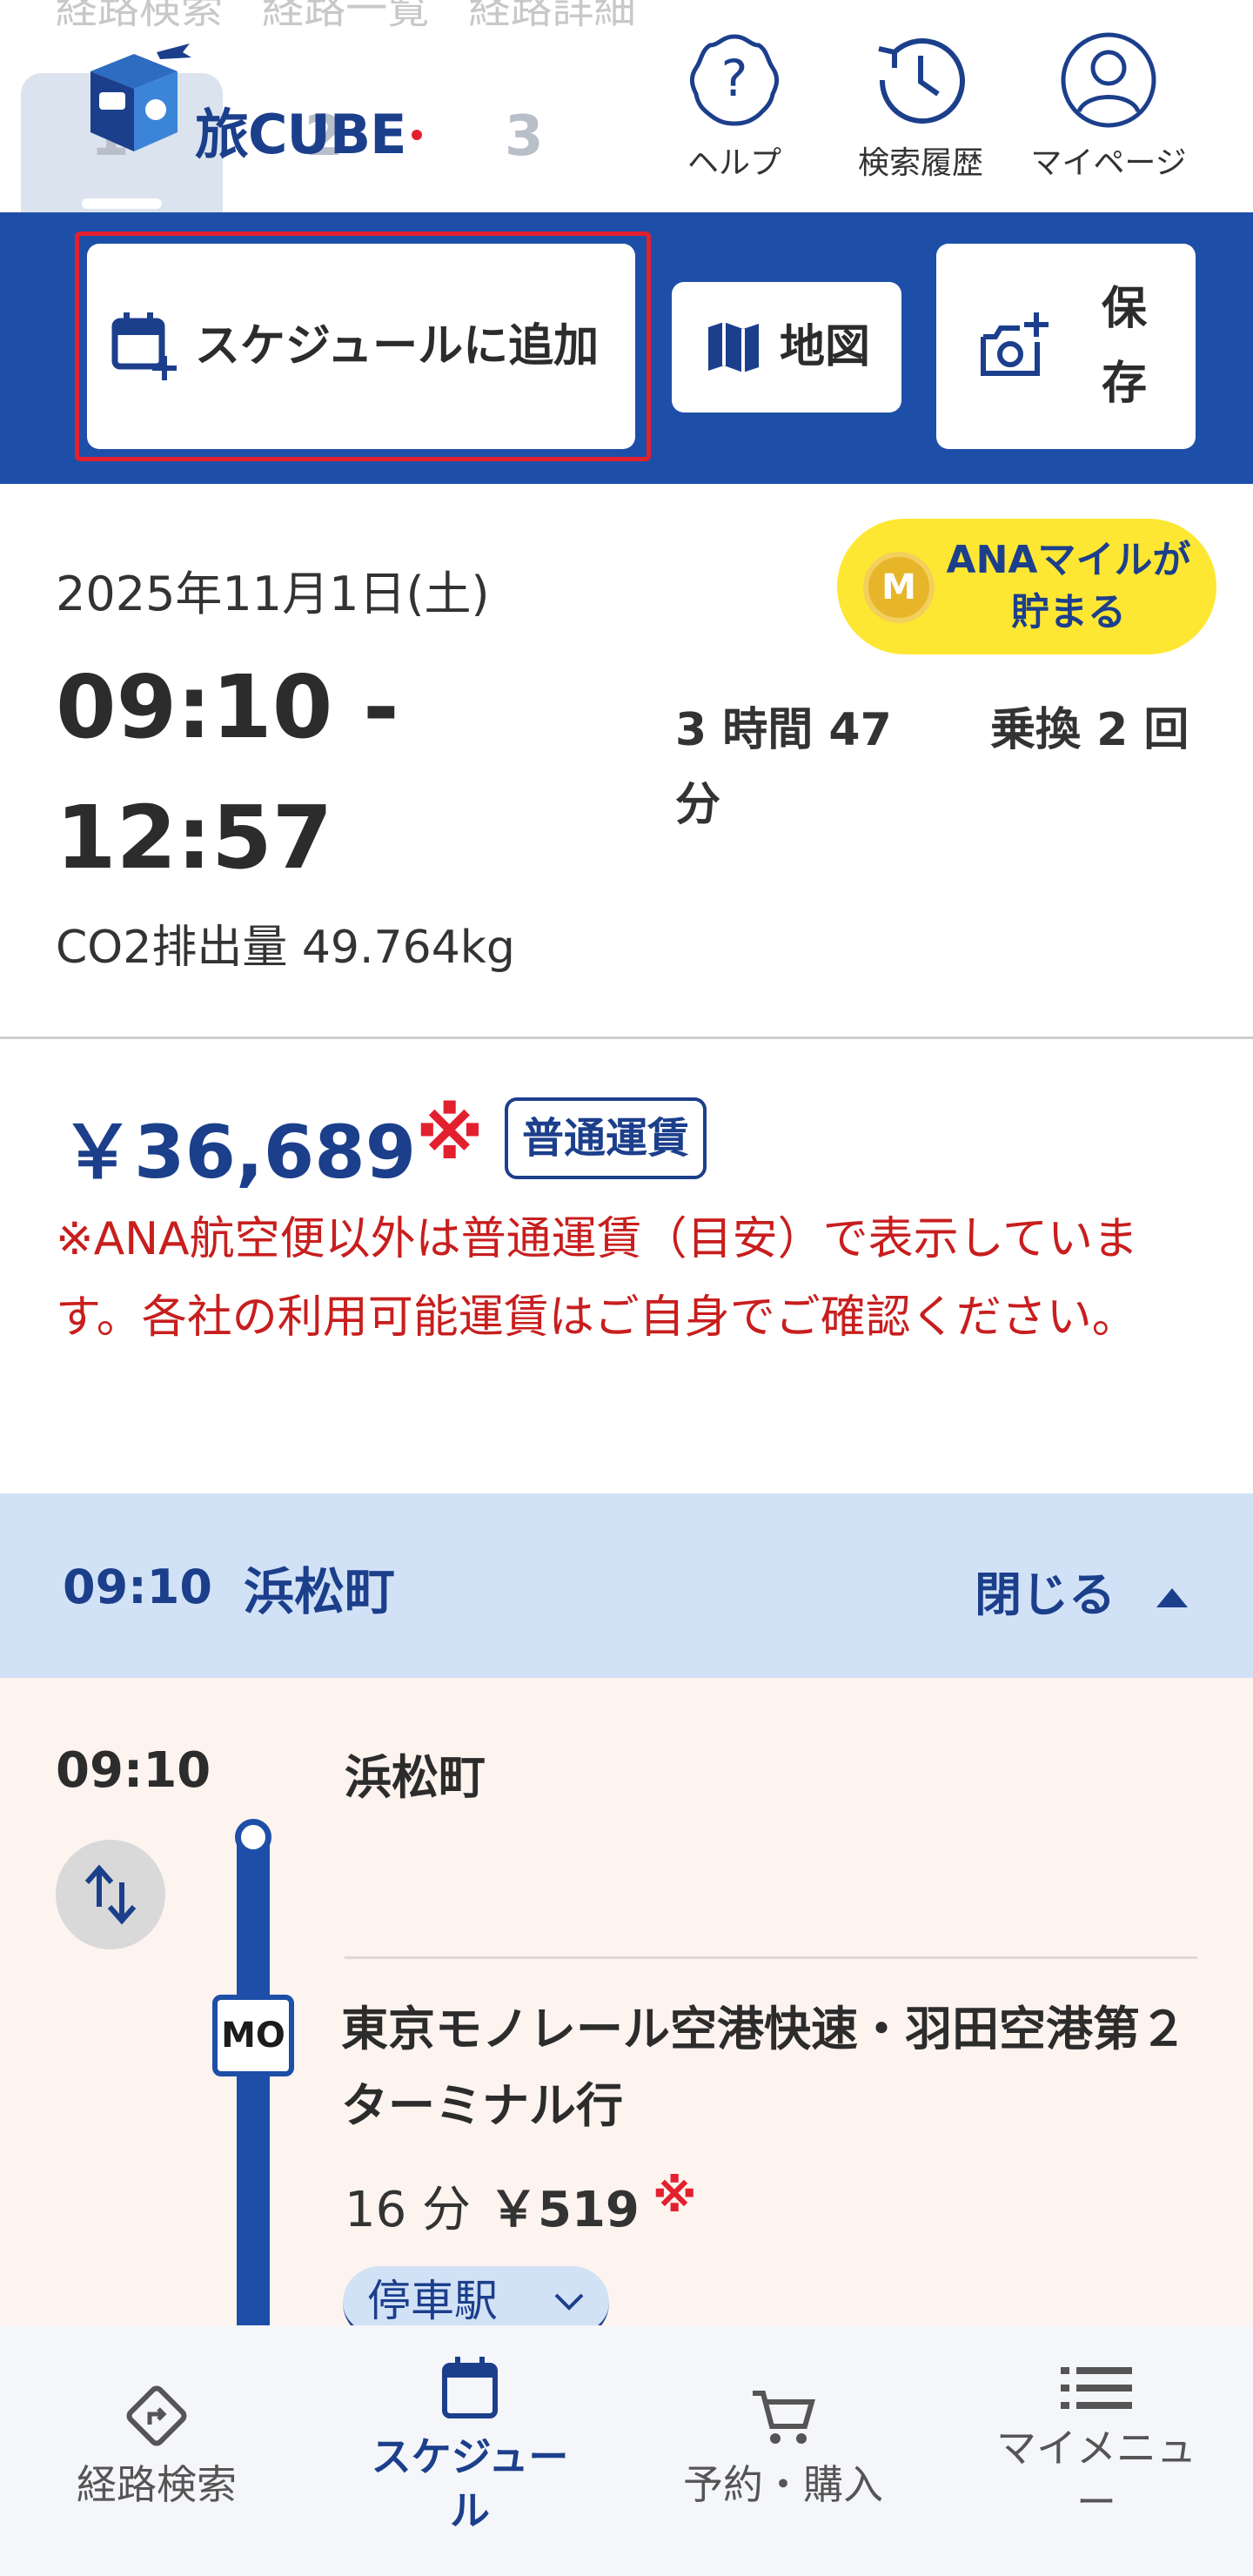 The image size is (1253, 2576). What do you see at coordinates (301, 134) in the screenshot?
I see `logo-text: 旅CUBE` at bounding box center [301, 134].